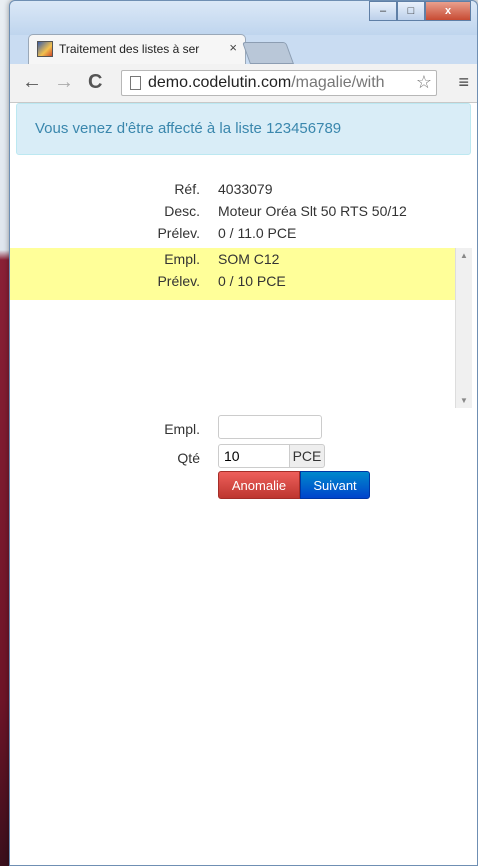 This screenshot has height=866, width=478. What do you see at coordinates (182, 211) in the screenshot?
I see `desc-label: Desc.` at bounding box center [182, 211].